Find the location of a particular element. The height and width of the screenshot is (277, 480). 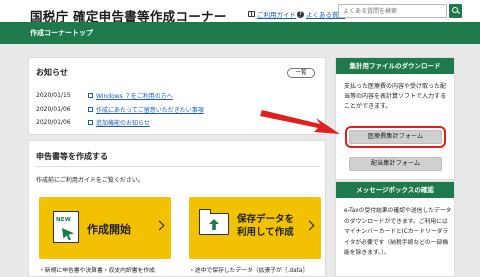

news-link: 追加機能のお知らせ is located at coordinates (123, 122).